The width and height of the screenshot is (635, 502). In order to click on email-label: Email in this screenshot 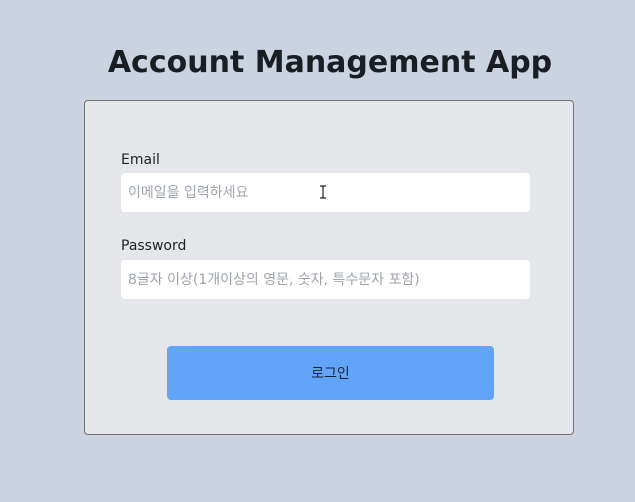, I will do `click(140, 160)`.